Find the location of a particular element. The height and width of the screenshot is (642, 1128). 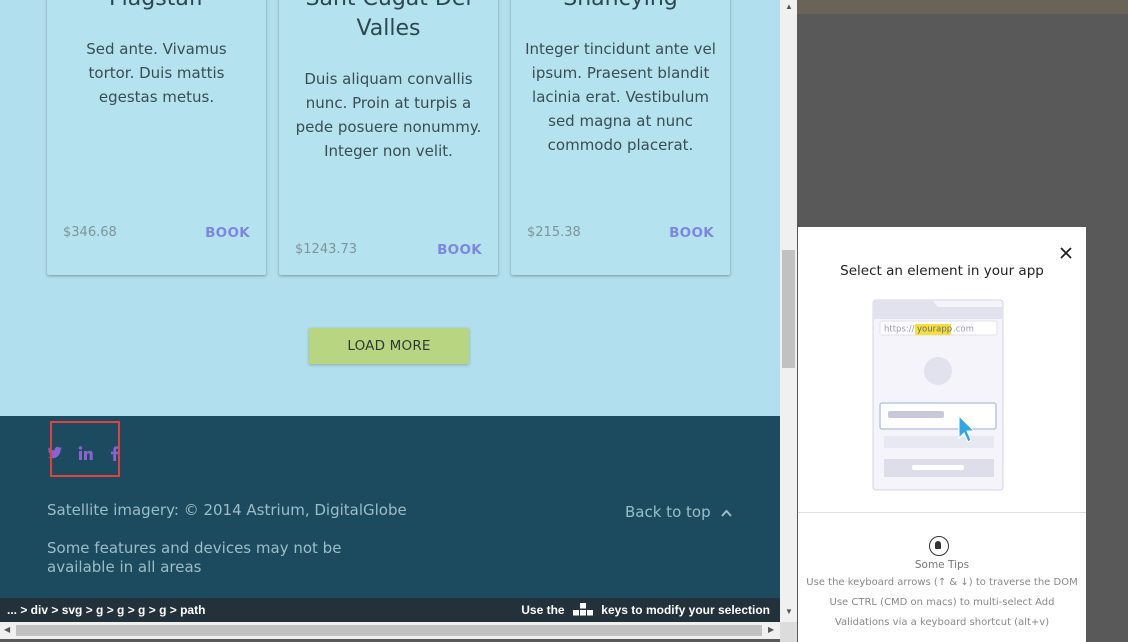

card-price: $215.38 is located at coordinates (554, 232).